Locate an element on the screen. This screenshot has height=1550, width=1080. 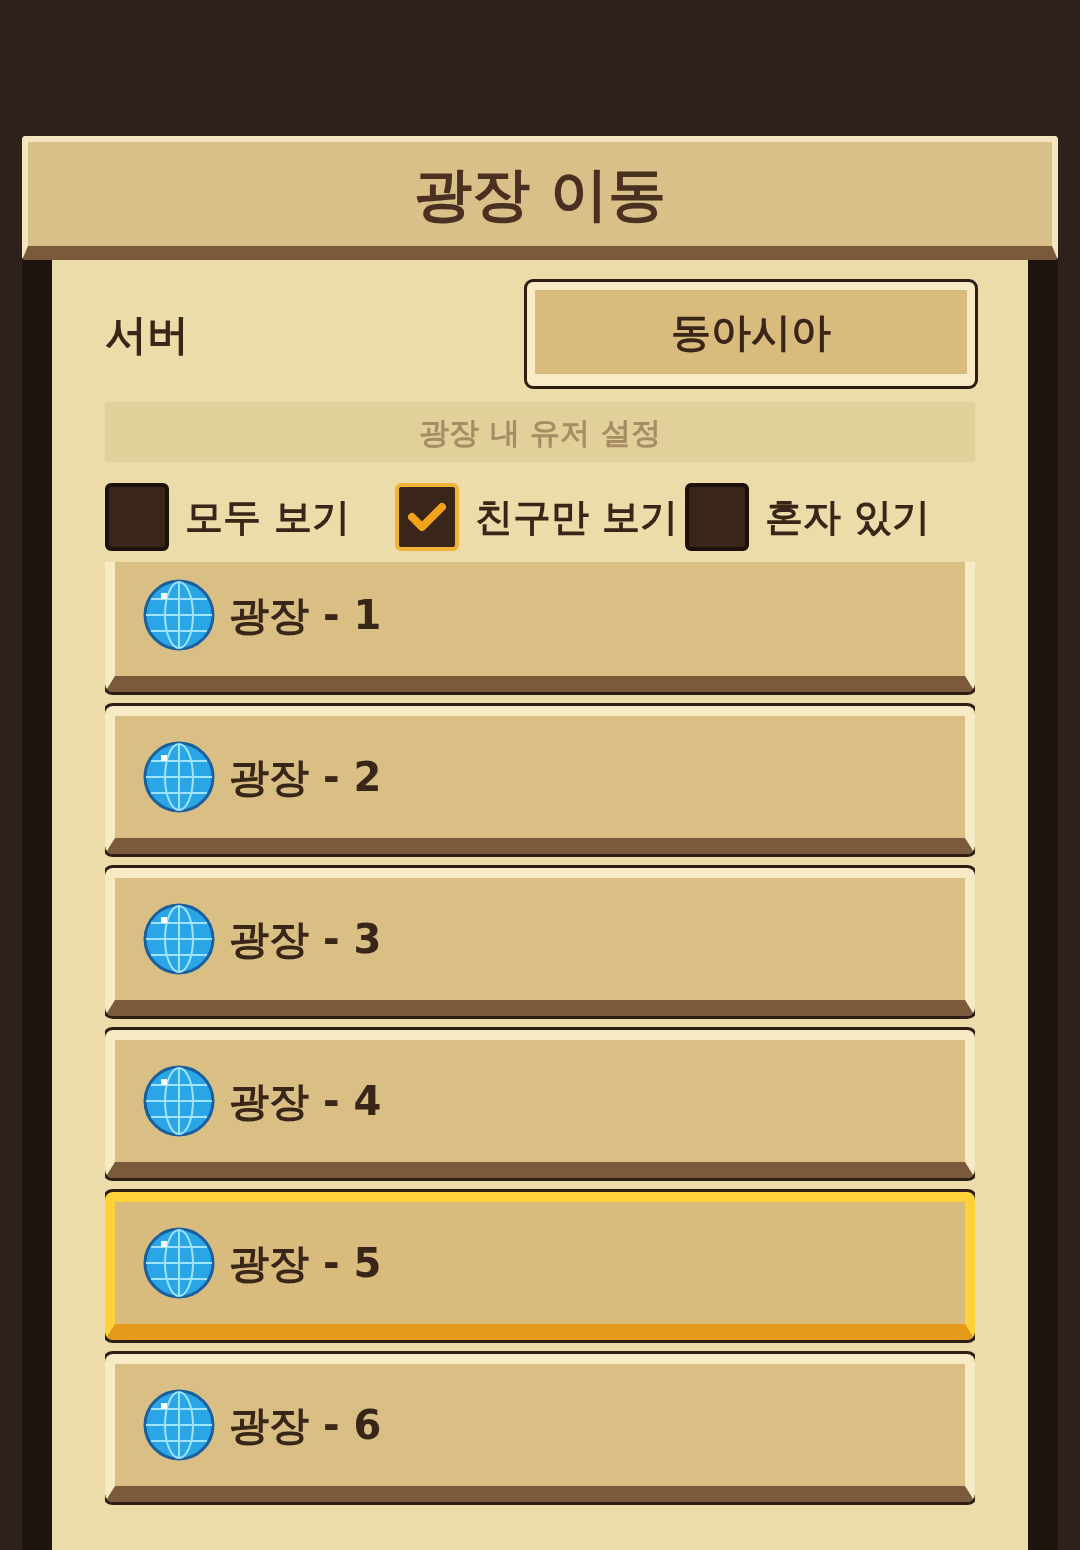
check-icon is located at coordinates (427, 517).